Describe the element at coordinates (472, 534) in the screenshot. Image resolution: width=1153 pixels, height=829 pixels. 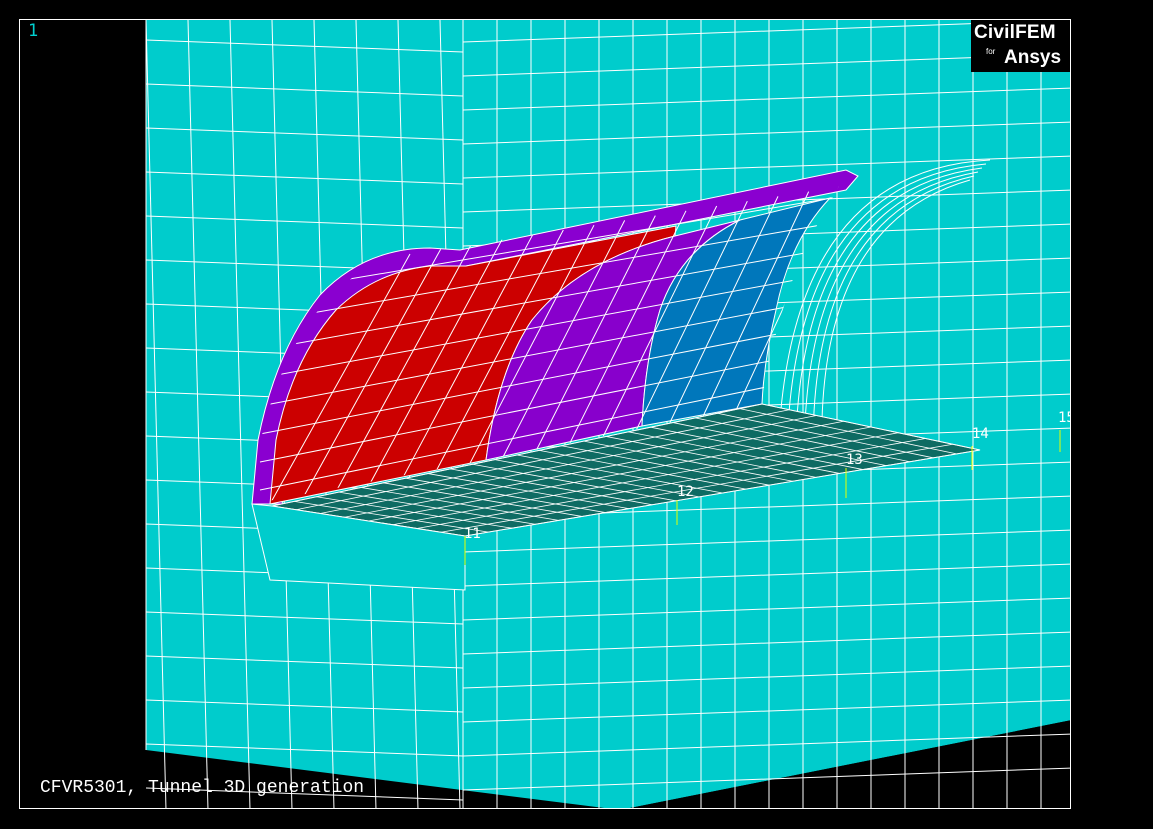
I see `station-label-11: 11` at that location.